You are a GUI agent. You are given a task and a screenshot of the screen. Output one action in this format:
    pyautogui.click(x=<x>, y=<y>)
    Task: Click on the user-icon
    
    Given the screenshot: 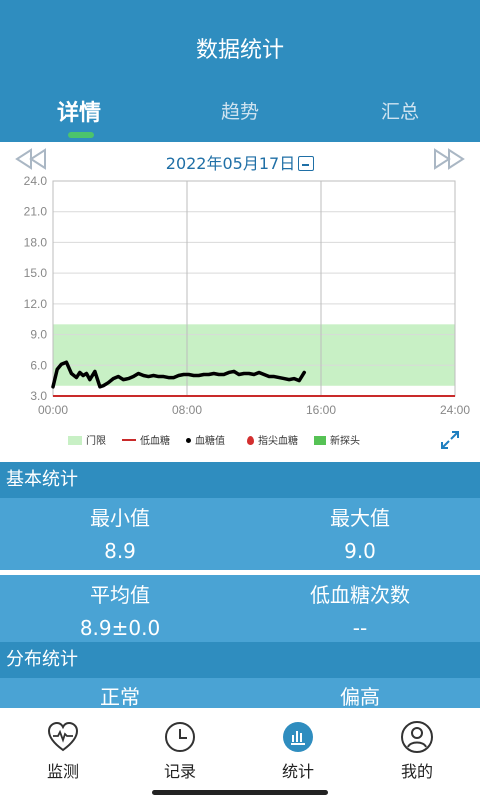 What is the action you would take?
    pyautogui.click(x=417, y=737)
    